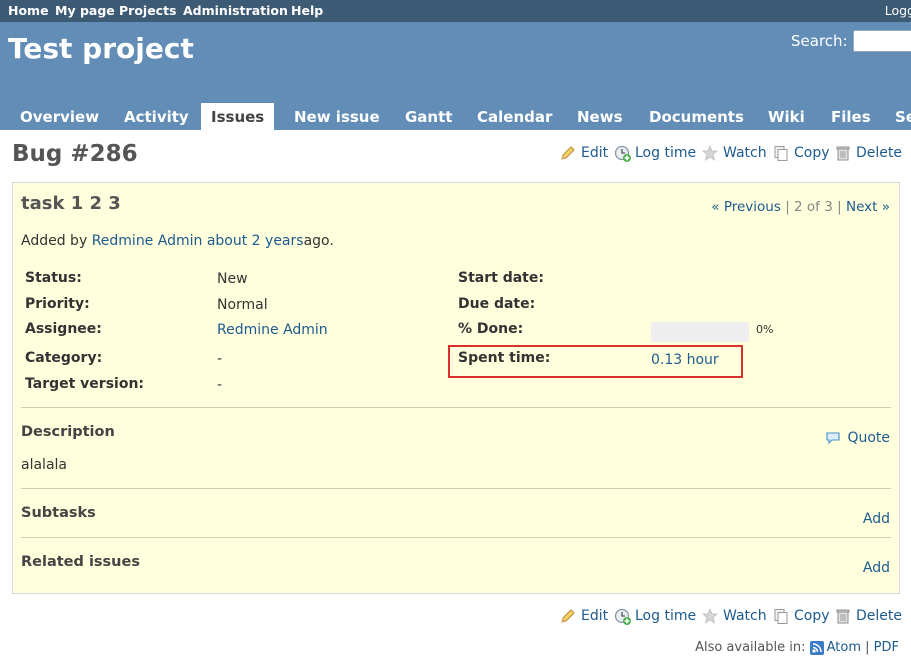 This screenshot has height=672, width=911. What do you see at coordinates (318, 241) in the screenshot?
I see `author-suffix: ago.` at bounding box center [318, 241].